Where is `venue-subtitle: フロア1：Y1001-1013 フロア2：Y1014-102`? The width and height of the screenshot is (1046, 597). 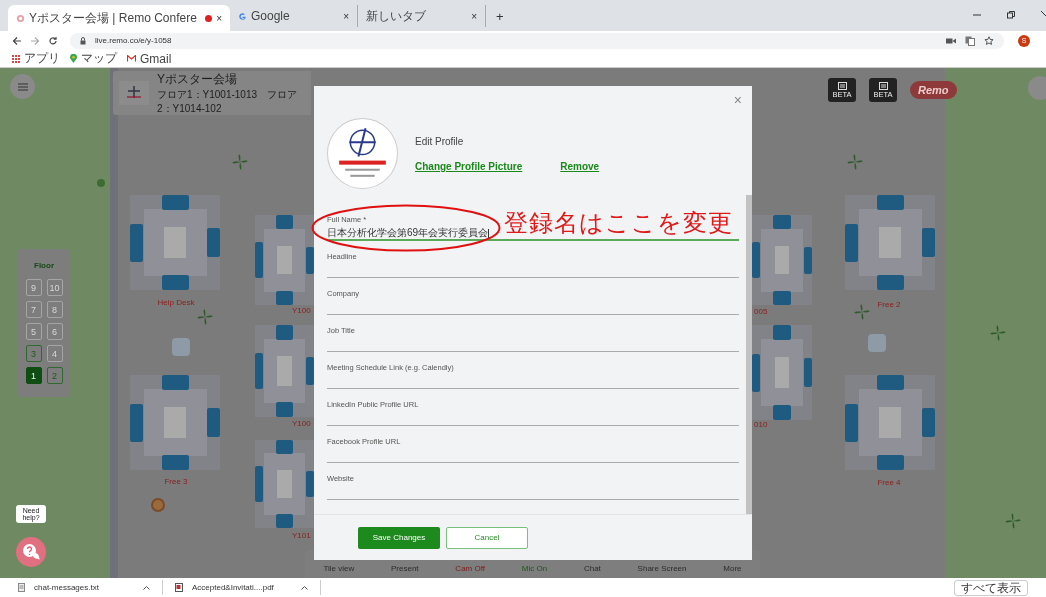 venue-subtitle: フロア1：Y1001-1013 フロア2：Y1014-102 is located at coordinates (228, 101).